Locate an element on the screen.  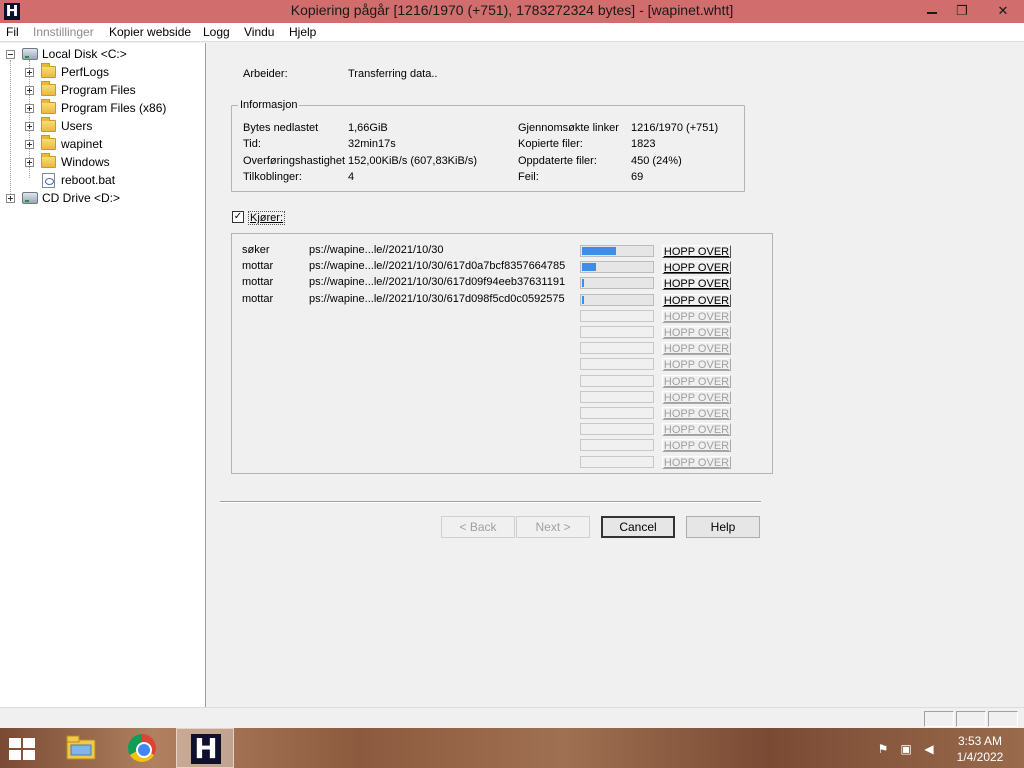
volume-muted-icon: ◀ is located at coordinates (929, 749).